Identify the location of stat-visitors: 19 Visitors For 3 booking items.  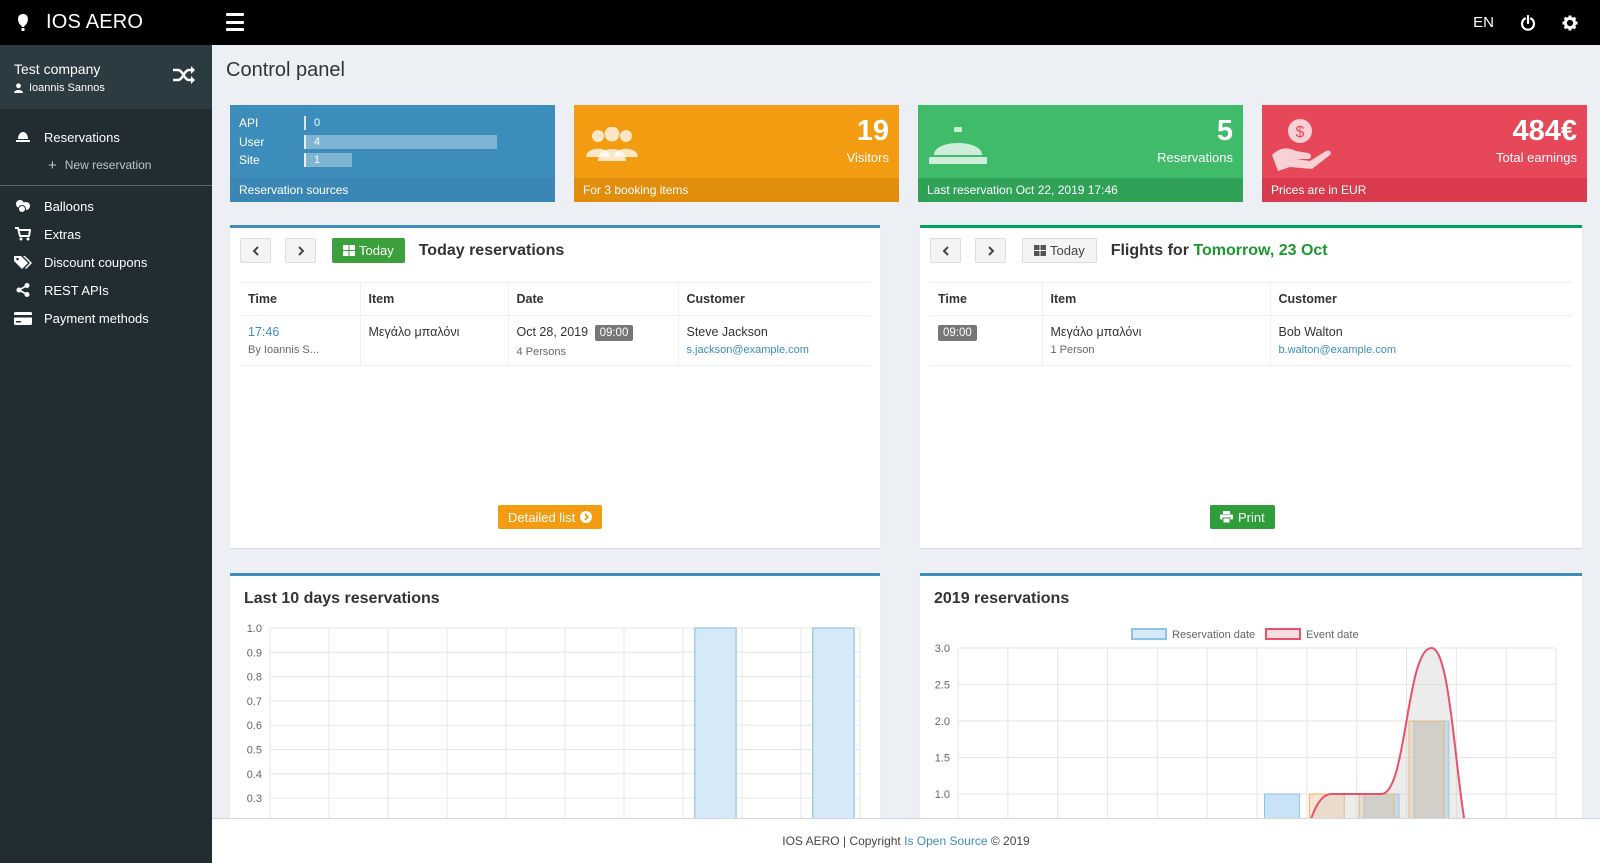
(736, 153).